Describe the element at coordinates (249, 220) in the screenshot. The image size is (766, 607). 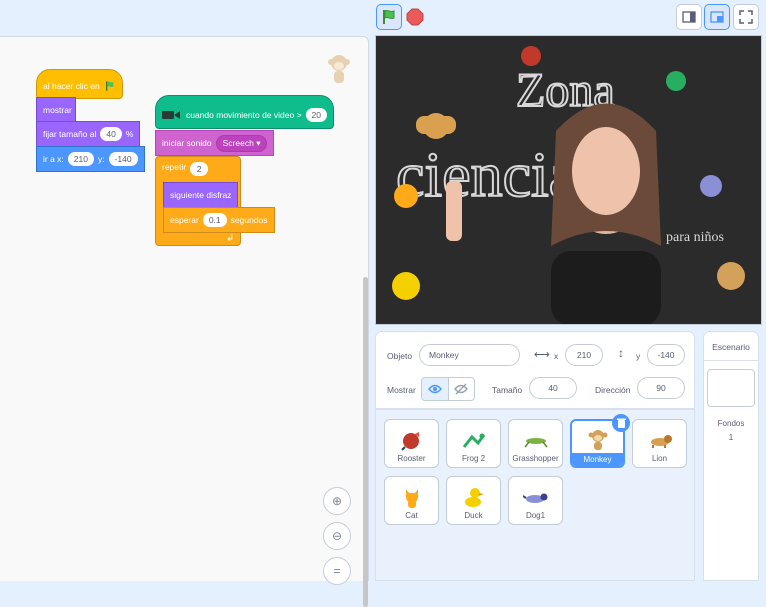
I see `wait-unit: segundos` at that location.